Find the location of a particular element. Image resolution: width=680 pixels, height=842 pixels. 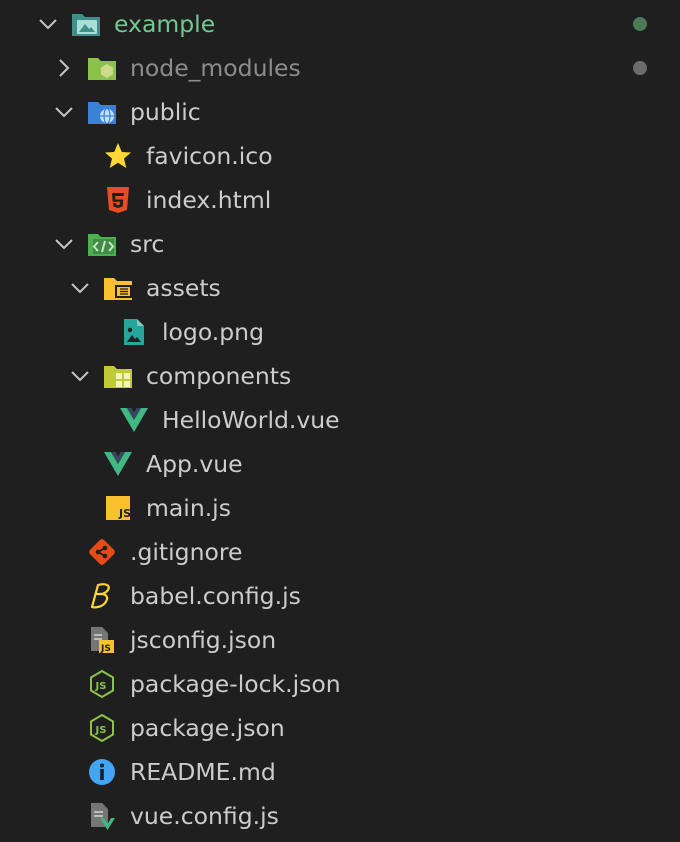

js-icon: JS is located at coordinates (118, 508).